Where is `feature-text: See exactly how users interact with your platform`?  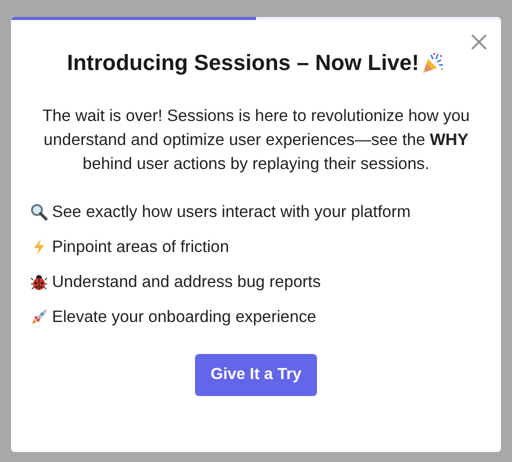
feature-text: See exactly how users interact with your platform is located at coordinates (231, 212).